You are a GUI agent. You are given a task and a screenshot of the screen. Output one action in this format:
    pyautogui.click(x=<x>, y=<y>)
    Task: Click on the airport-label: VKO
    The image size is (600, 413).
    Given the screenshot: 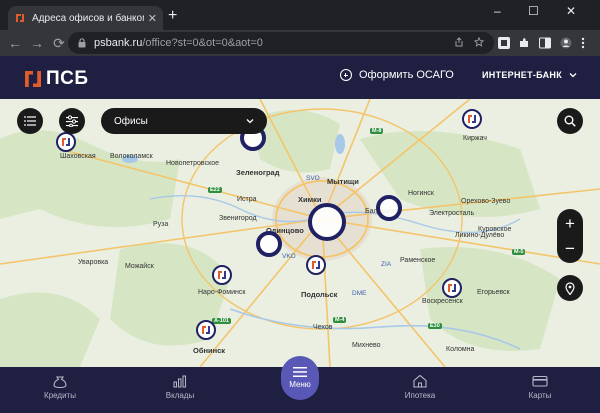 What is the action you would take?
    pyautogui.click(x=289, y=256)
    